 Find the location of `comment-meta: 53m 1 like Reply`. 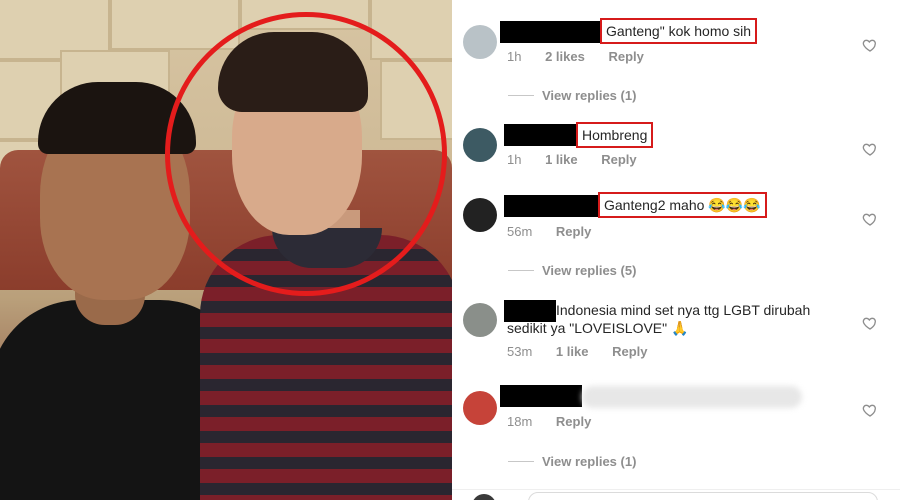

comment-meta: 53m 1 like Reply is located at coordinates (587, 351).